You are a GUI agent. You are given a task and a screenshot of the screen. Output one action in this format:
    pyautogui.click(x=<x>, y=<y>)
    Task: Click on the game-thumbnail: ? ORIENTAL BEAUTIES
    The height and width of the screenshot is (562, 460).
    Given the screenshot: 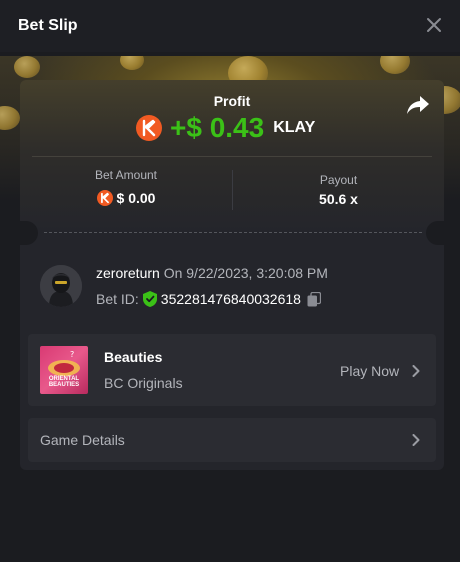 What is the action you would take?
    pyautogui.click(x=64, y=370)
    